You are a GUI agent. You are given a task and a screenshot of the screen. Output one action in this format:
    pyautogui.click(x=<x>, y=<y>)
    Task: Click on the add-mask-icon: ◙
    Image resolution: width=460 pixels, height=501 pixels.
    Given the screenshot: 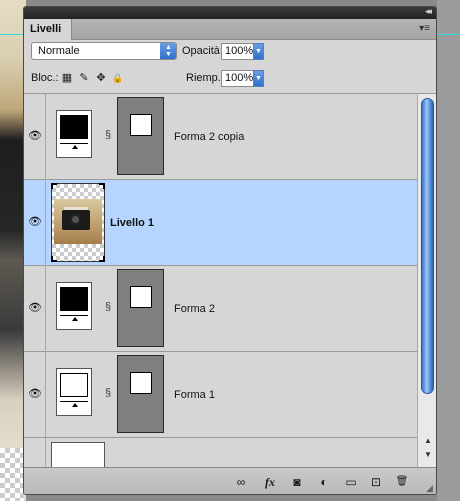 What is the action you would take?
    pyautogui.click(x=297, y=482)
    